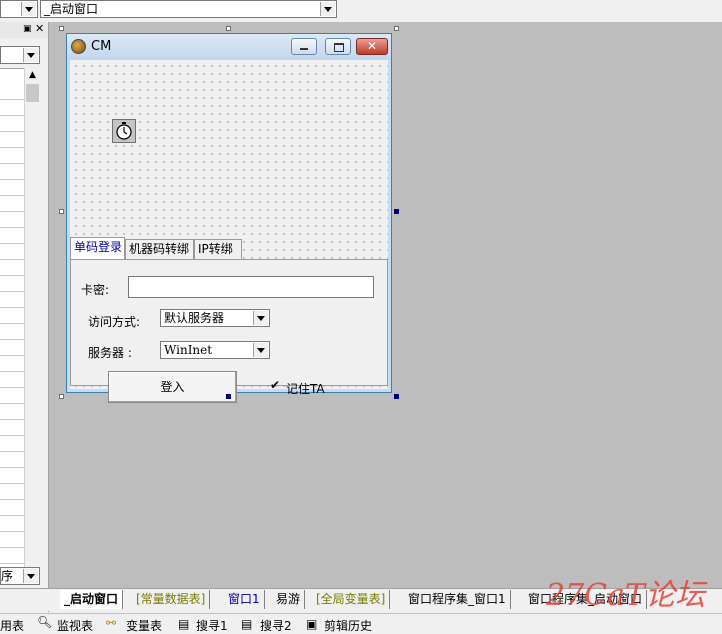 This screenshot has height=634, width=722. I want to click on object-selector-combo, so click(20, 55).